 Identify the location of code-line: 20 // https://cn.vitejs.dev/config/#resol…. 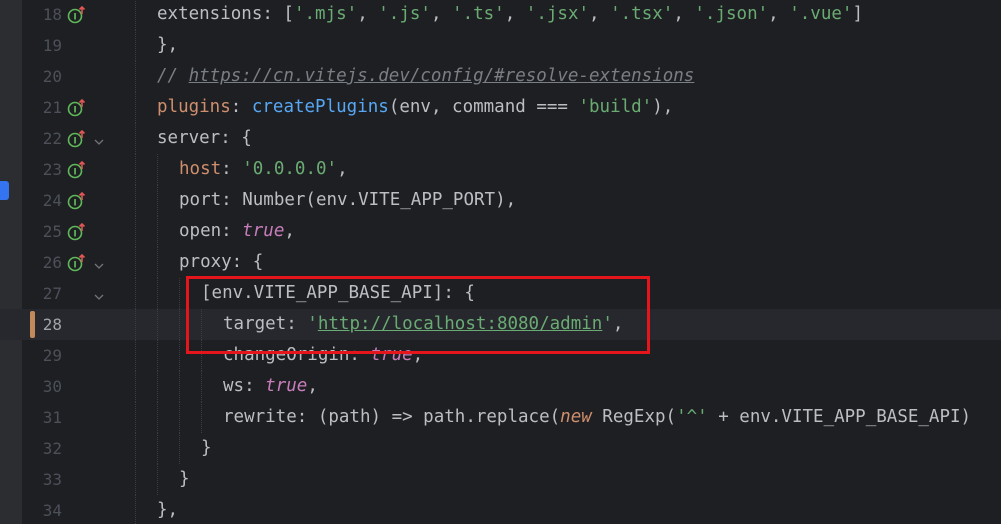
(500, 76).